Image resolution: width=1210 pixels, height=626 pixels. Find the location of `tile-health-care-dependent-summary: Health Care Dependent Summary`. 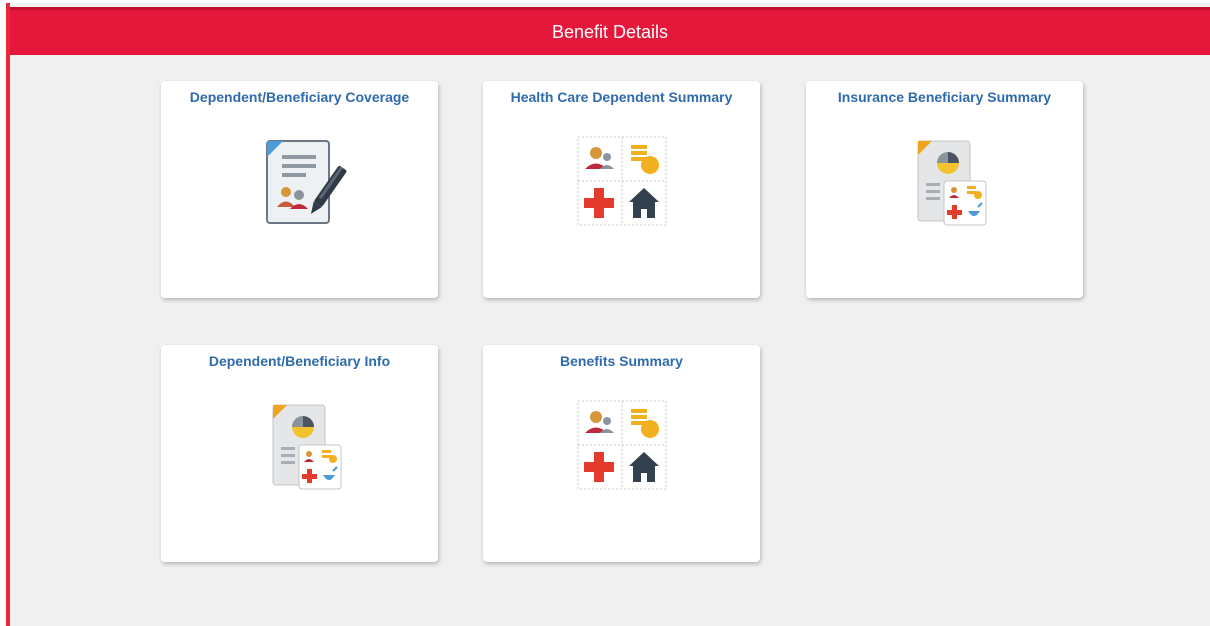

tile-health-care-dependent-summary: Health Care Dependent Summary is located at coordinates (621, 189).